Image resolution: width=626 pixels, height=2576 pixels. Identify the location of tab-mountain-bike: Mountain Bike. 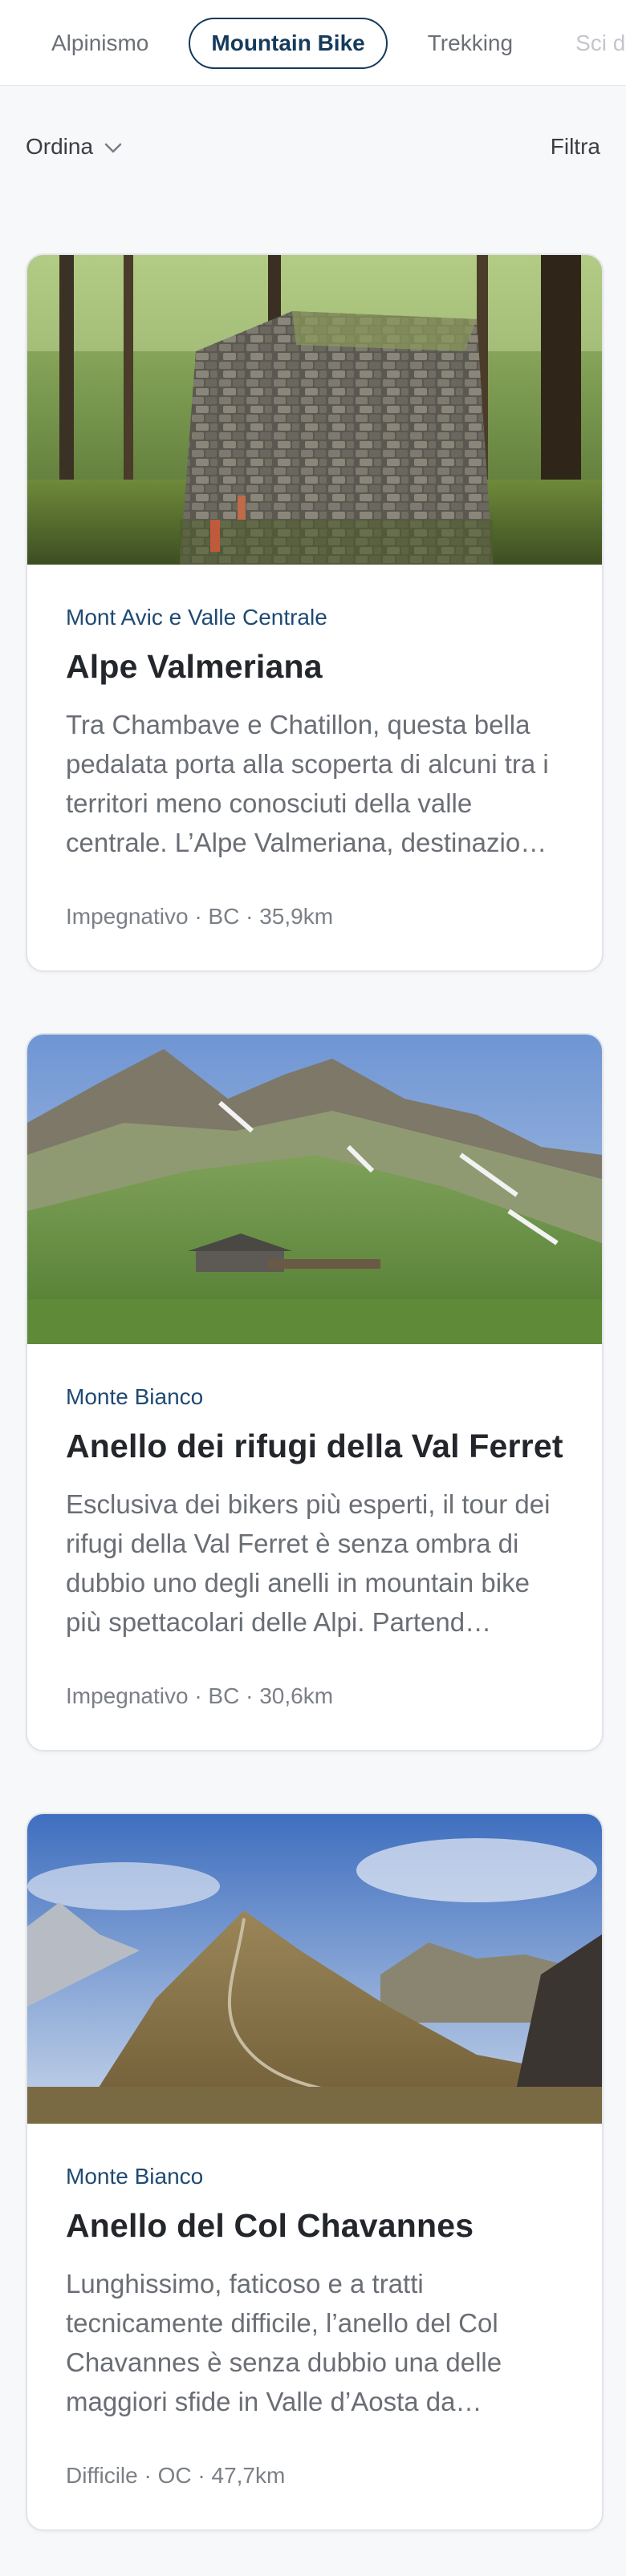
(288, 43).